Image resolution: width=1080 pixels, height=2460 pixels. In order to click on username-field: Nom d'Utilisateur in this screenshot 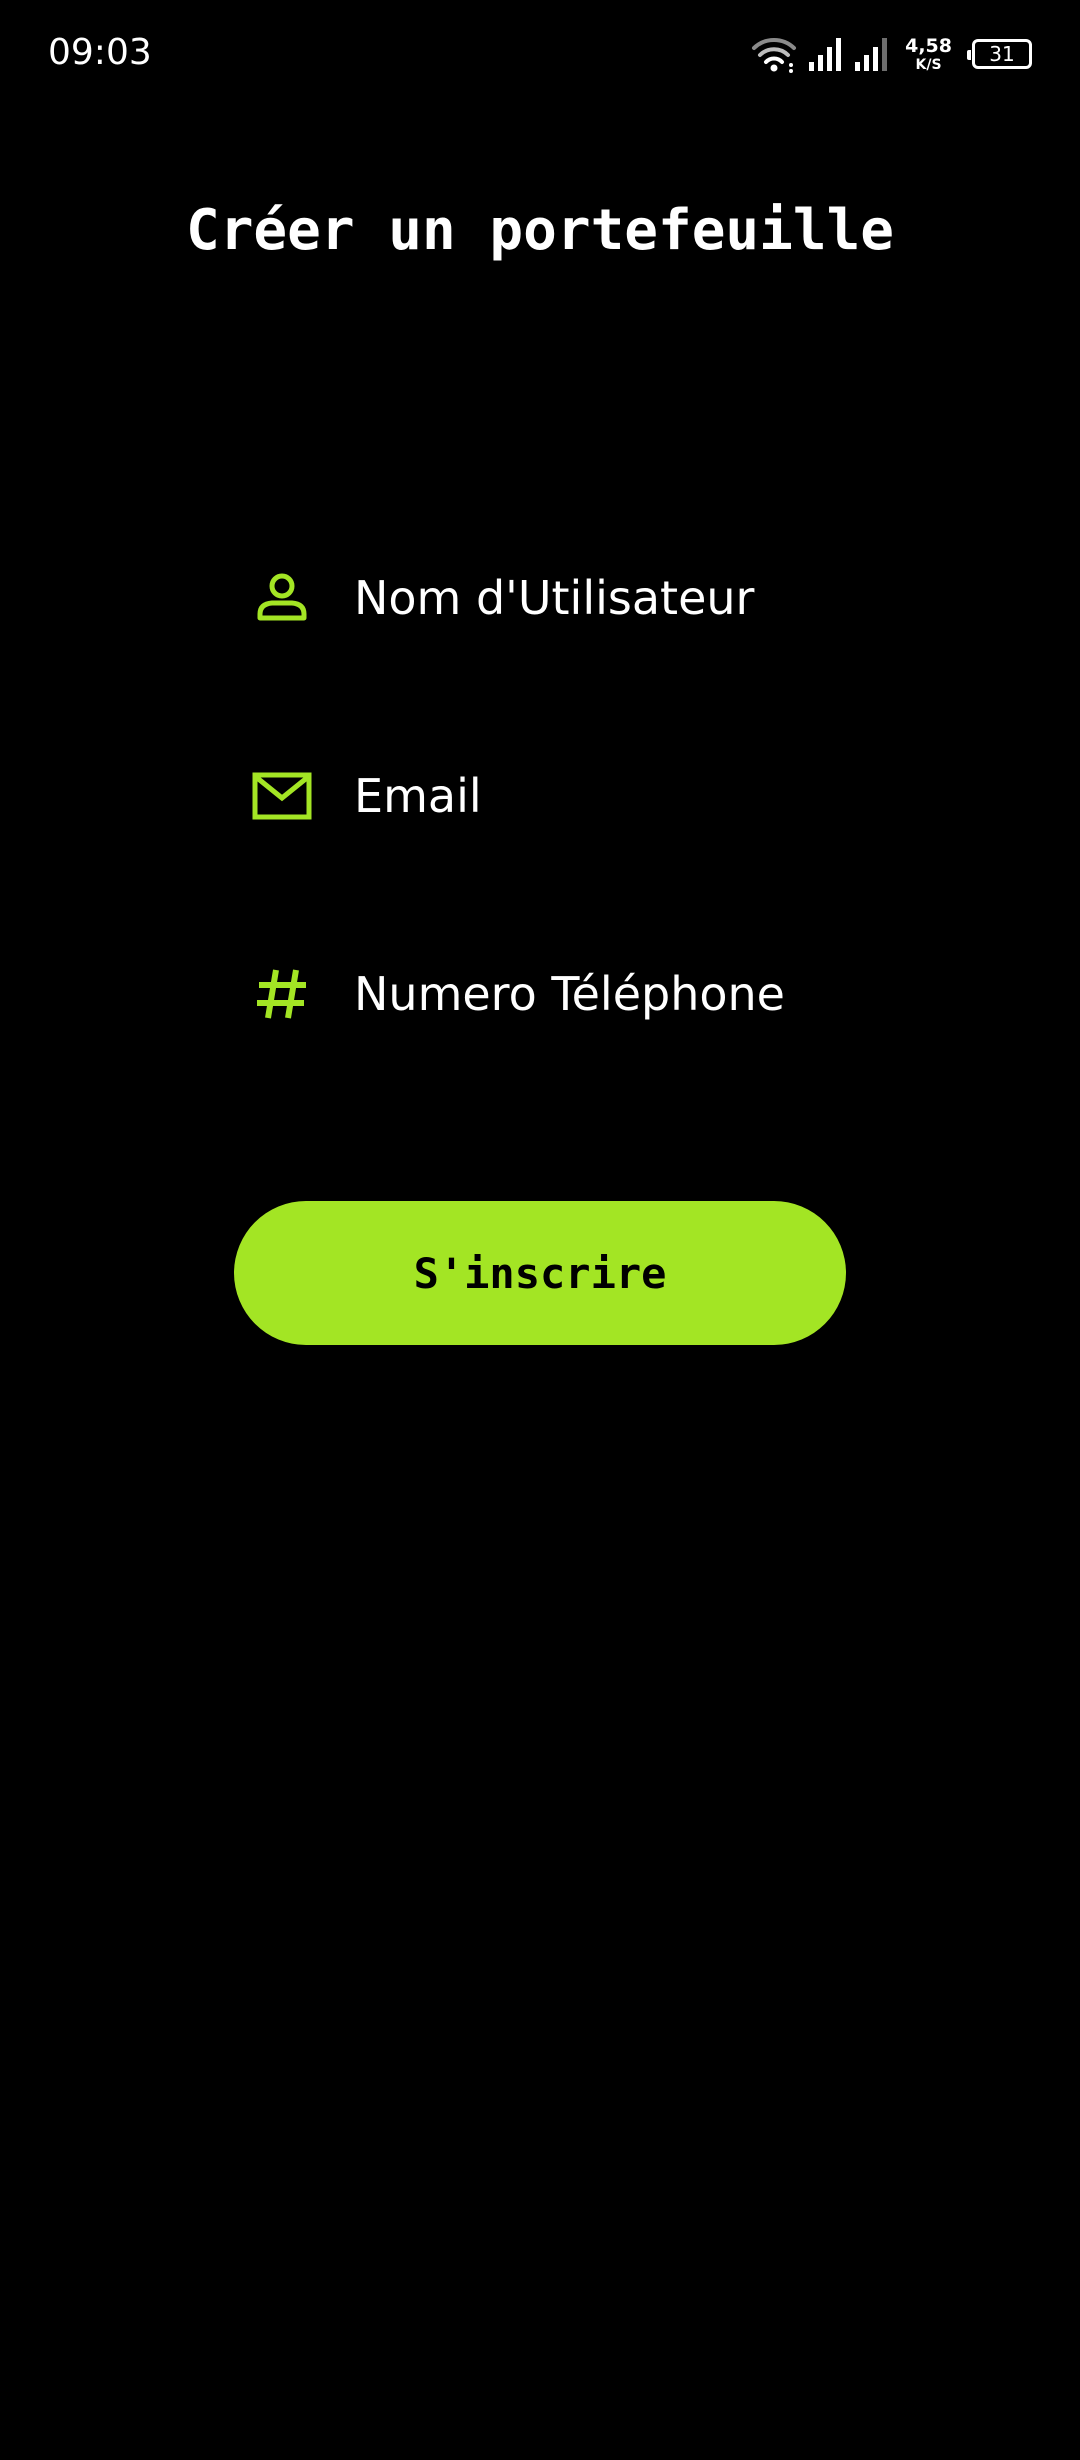, I will do `click(560, 598)`.